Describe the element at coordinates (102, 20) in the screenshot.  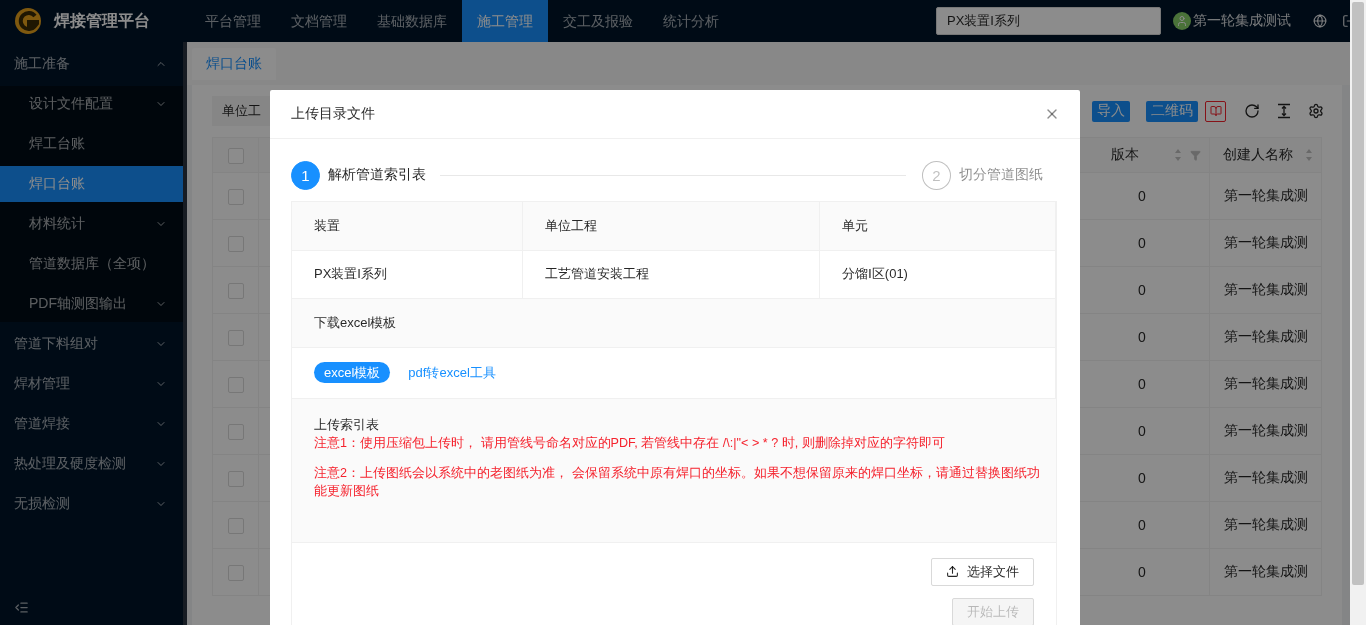
I see `app-title: 焊接管理平台` at that location.